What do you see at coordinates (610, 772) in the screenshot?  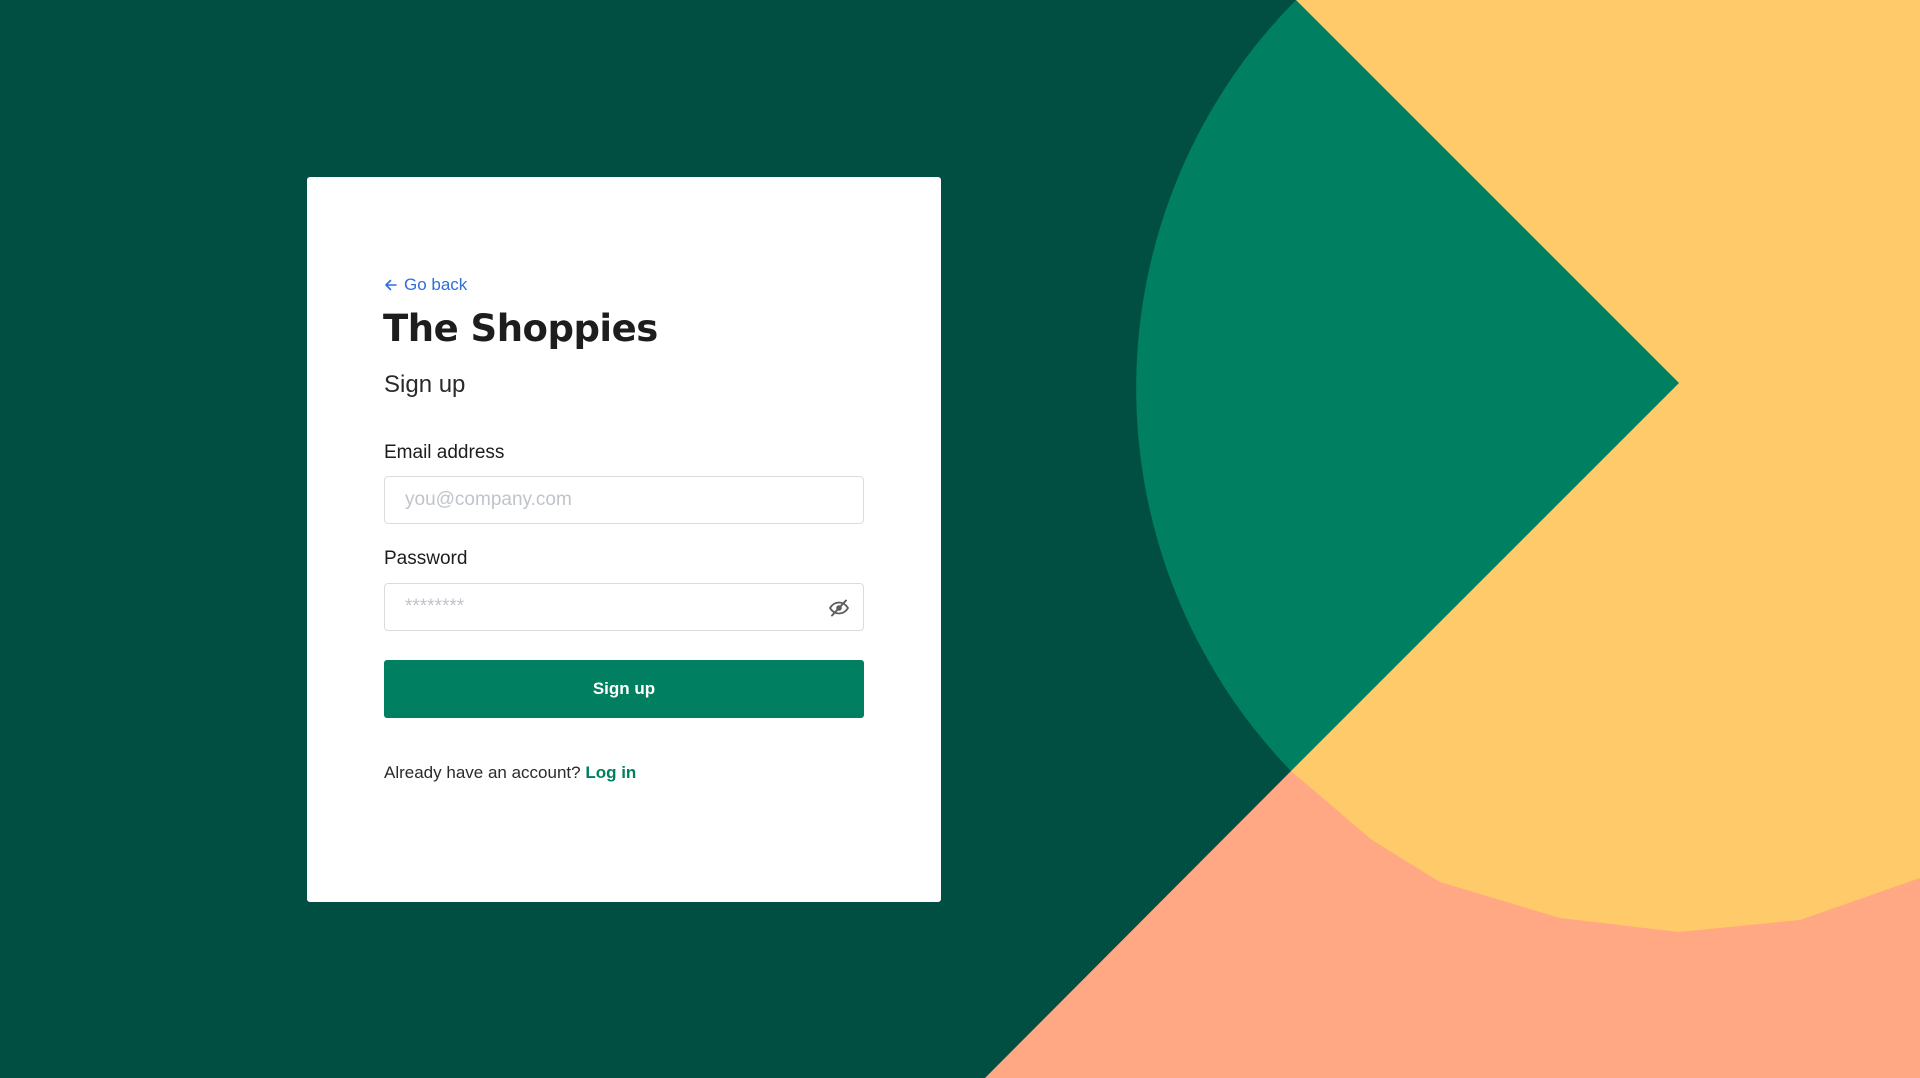 I see `log-in-link: Log in` at bounding box center [610, 772].